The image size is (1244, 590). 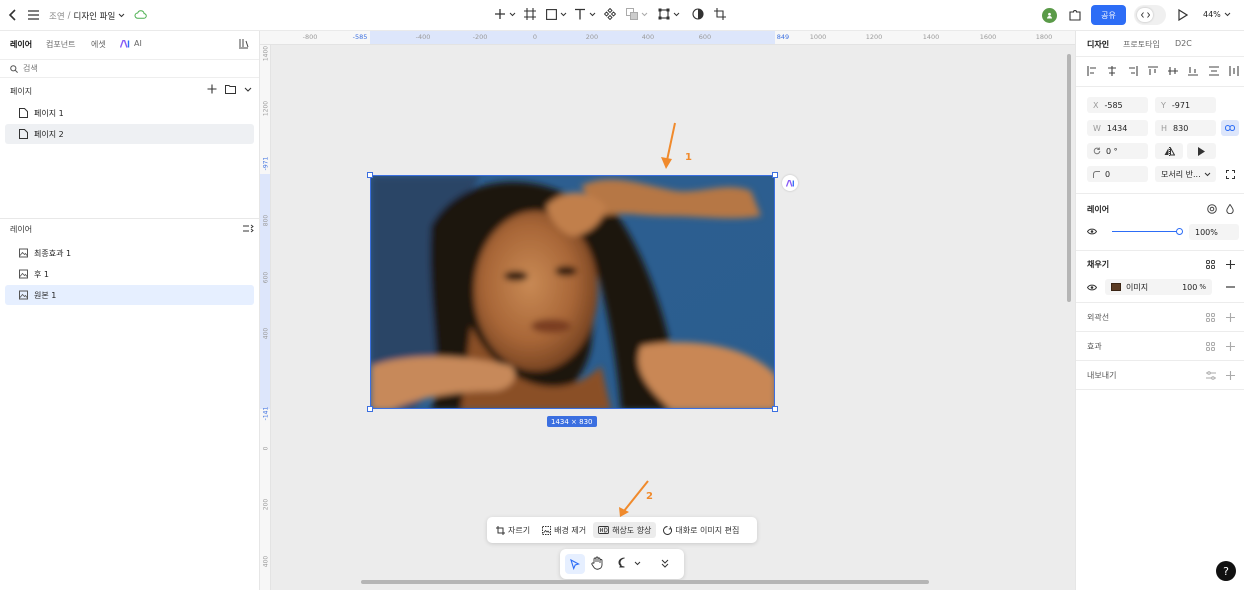 What do you see at coordinates (1117, 174) in the screenshot?
I see `corner-radius-field: 0` at bounding box center [1117, 174].